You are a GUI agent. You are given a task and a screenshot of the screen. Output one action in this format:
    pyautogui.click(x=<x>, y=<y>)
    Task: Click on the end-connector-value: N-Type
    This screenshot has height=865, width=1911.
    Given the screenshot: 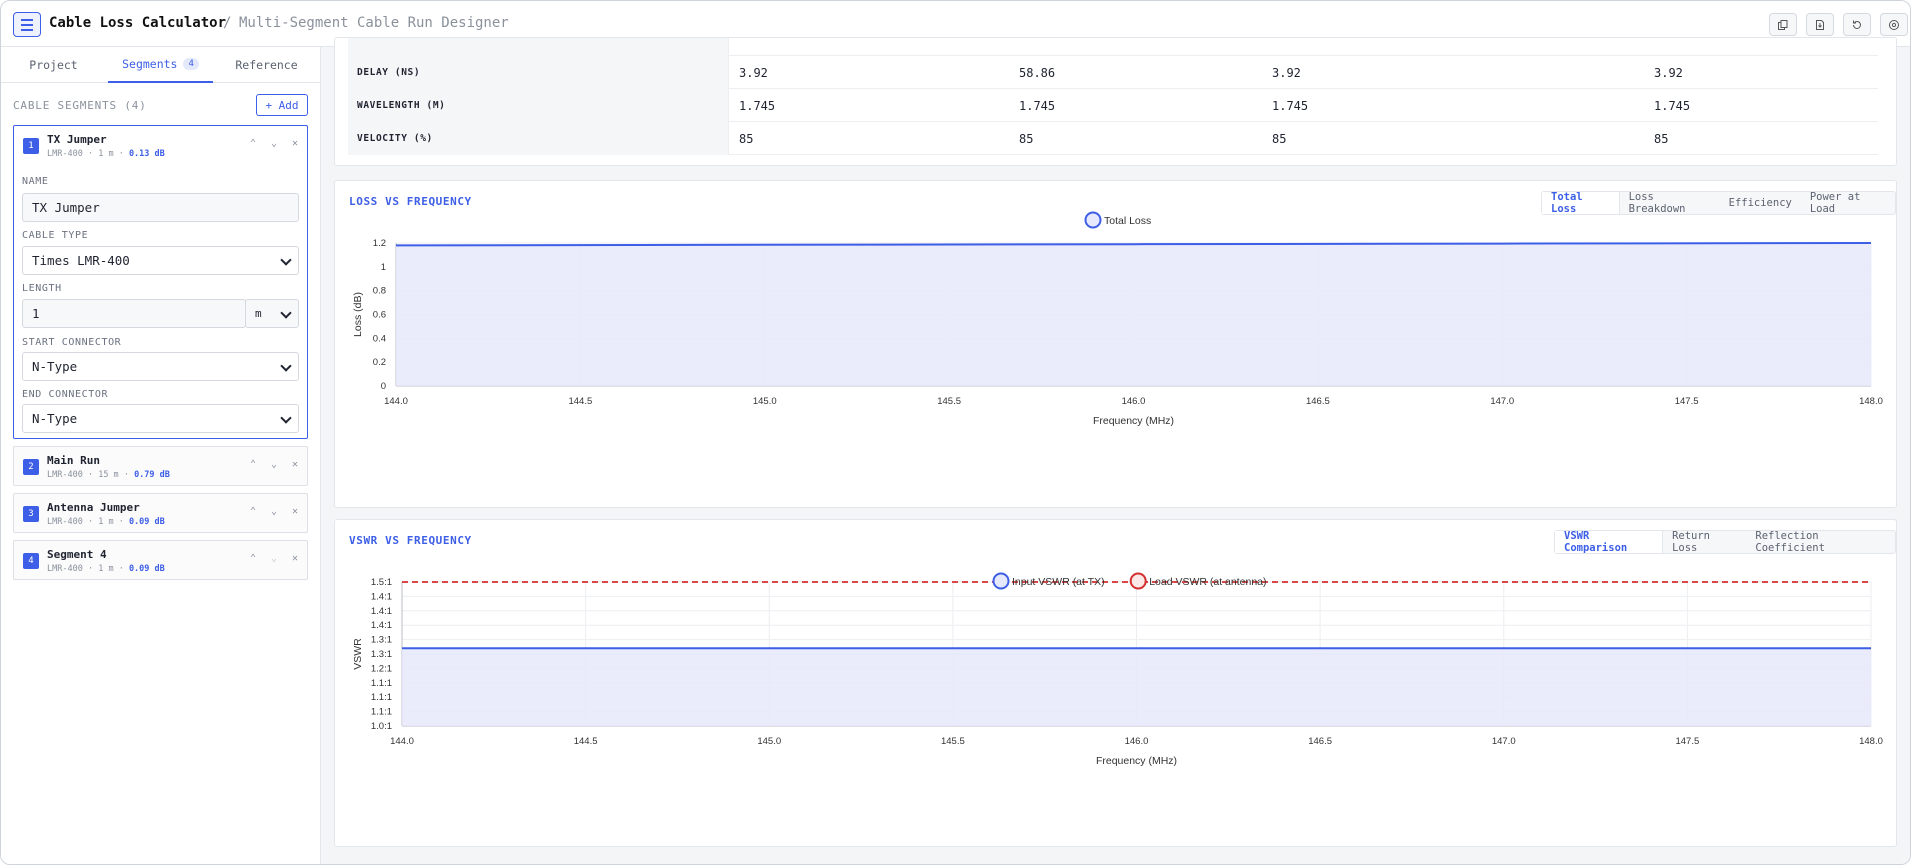 What is the action you would take?
    pyautogui.click(x=55, y=418)
    